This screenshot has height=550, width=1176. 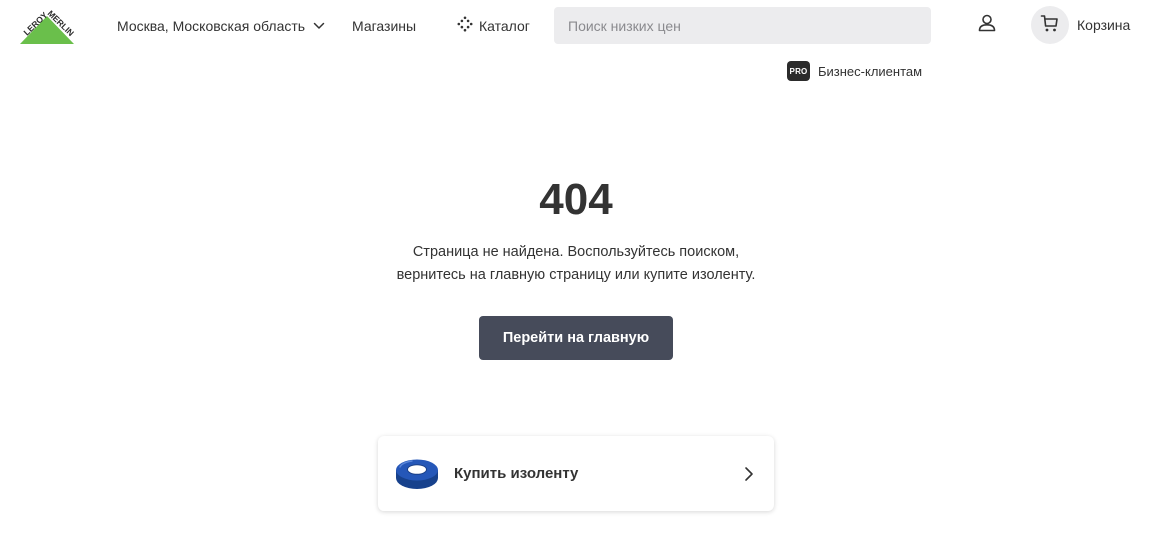 What do you see at coordinates (516, 473) in the screenshot?
I see `buy-tape-label: Купить изоленту` at bounding box center [516, 473].